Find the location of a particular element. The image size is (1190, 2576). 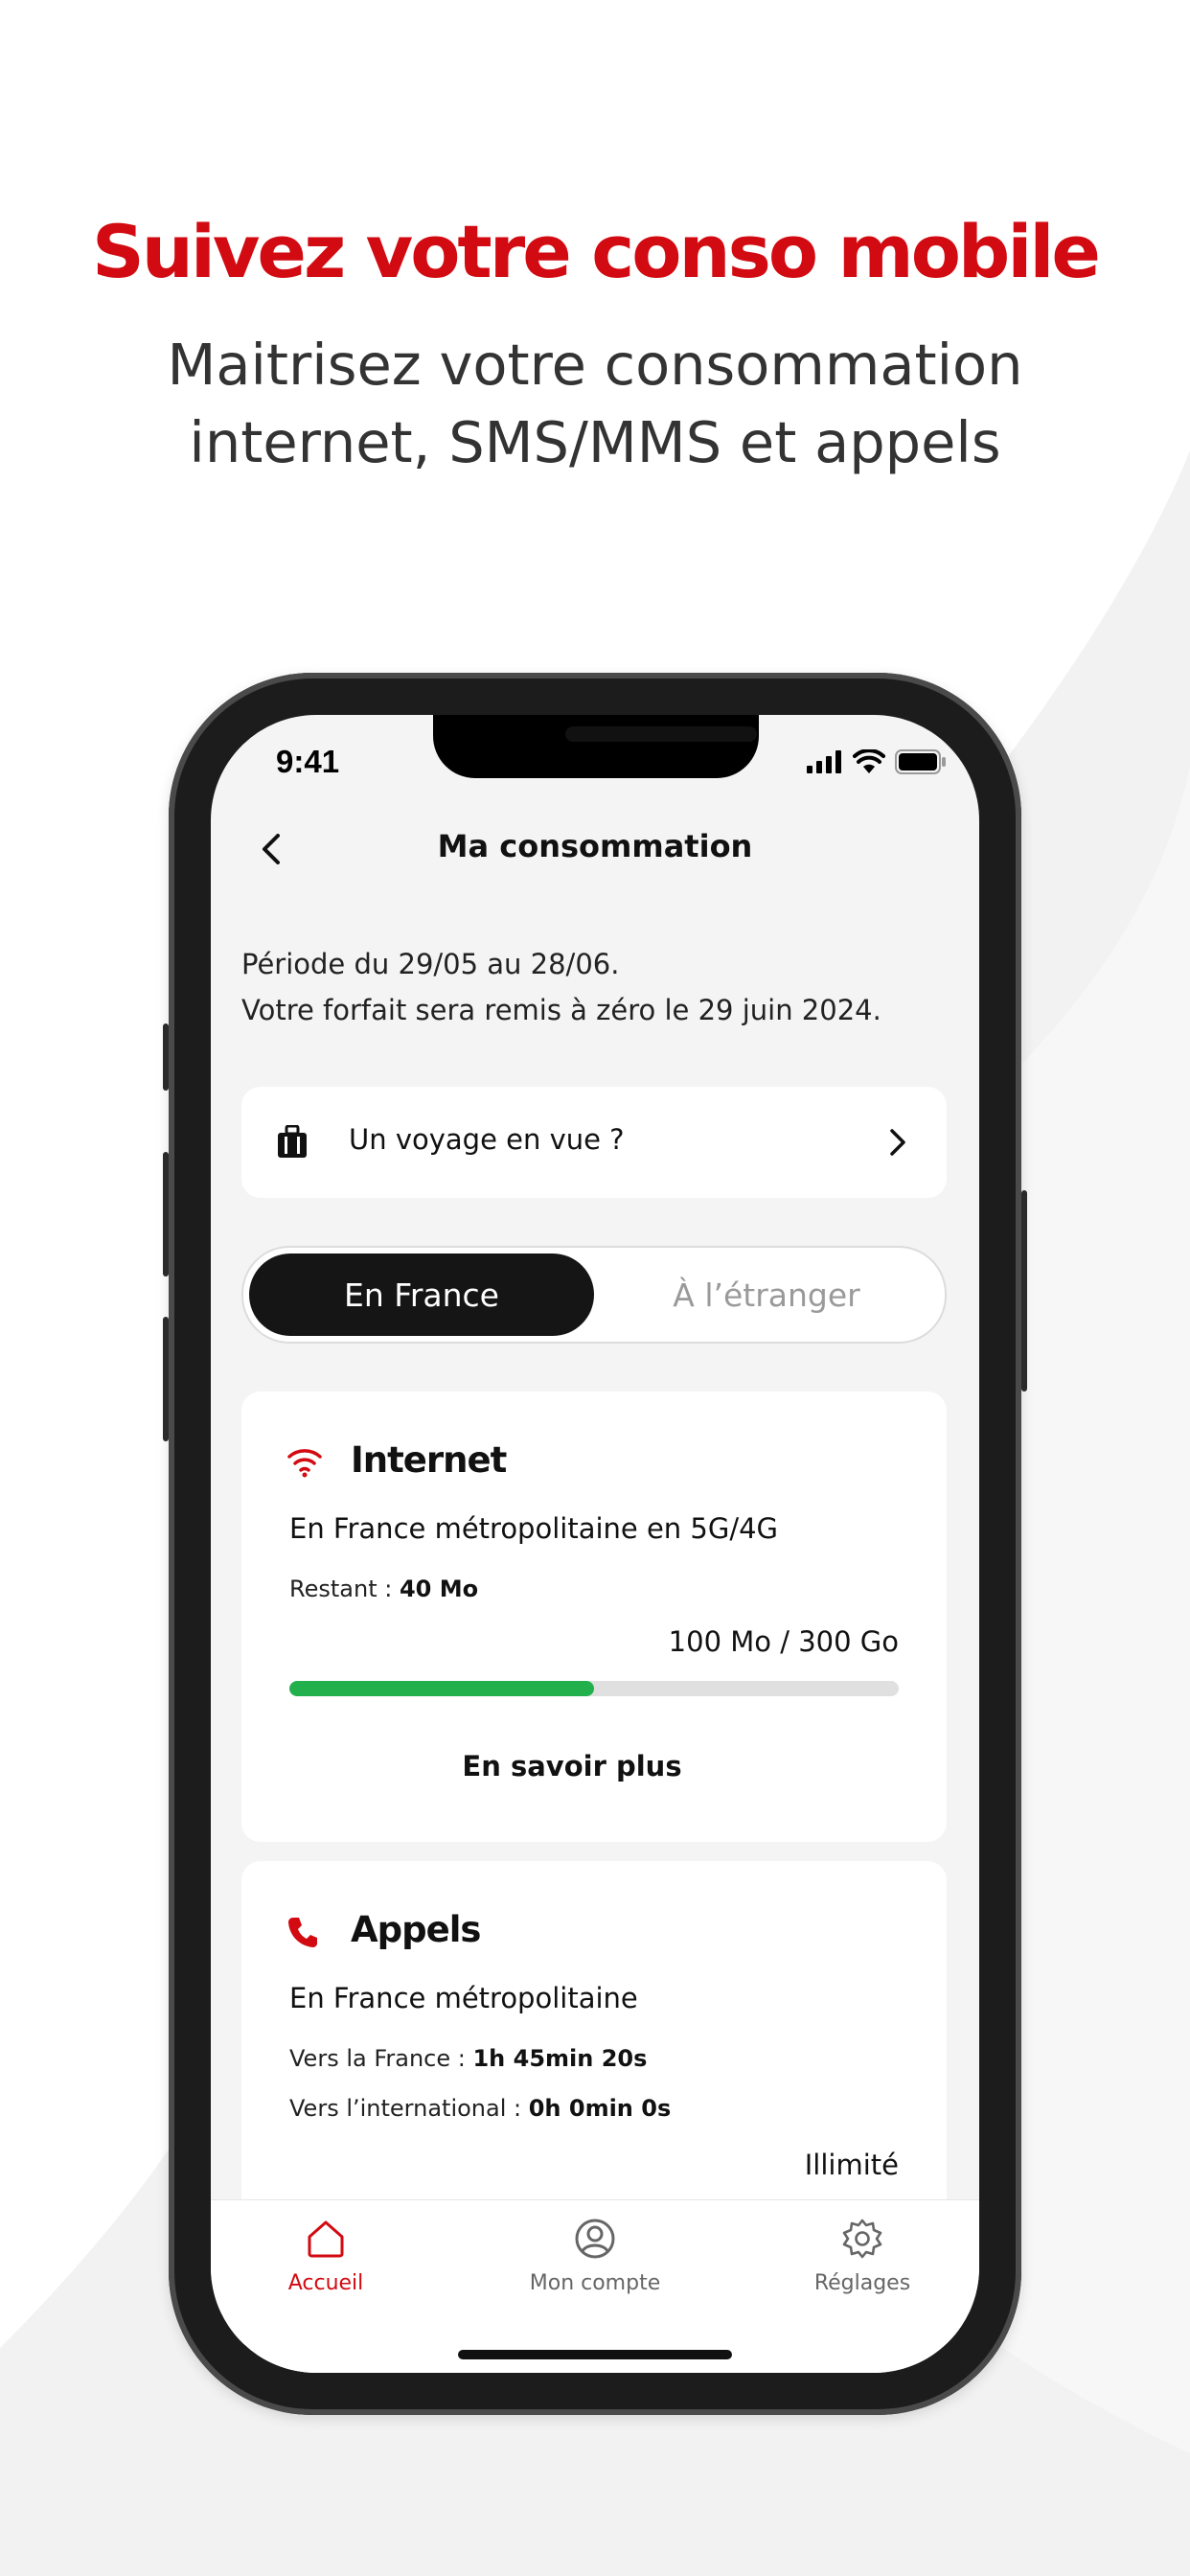

gear-icon is located at coordinates (862, 2239).